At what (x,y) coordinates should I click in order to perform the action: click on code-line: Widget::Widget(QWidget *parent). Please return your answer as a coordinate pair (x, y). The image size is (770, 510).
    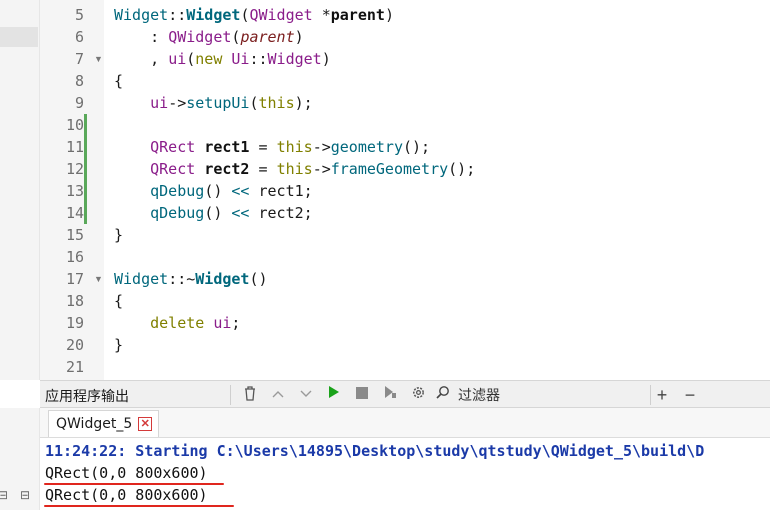
    Looking at the image, I should click on (254, 15).